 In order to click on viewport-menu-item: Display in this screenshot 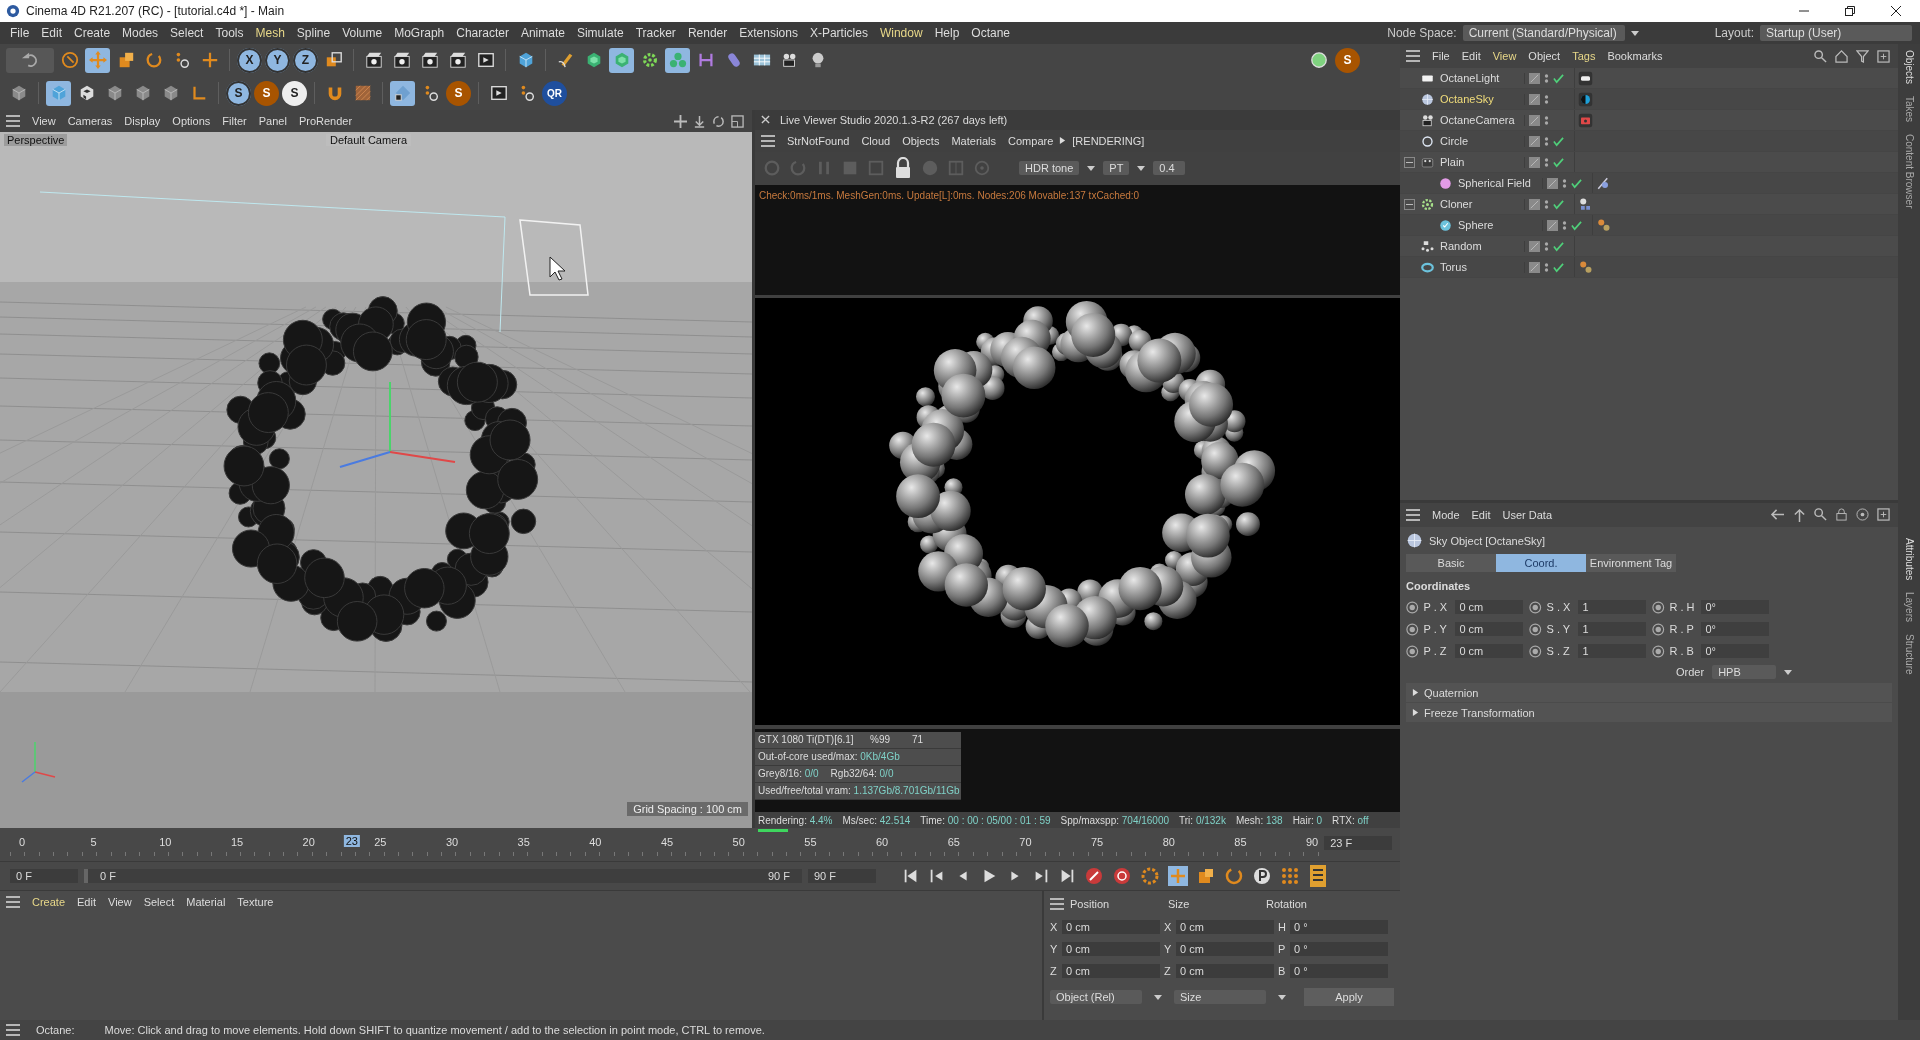, I will do `click(142, 121)`.